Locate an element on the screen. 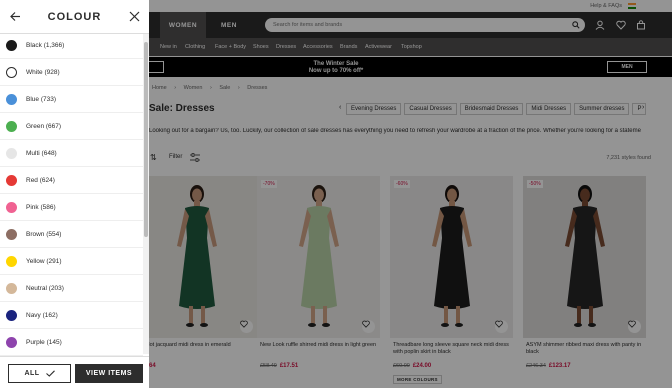 The width and height of the screenshot is (672, 388). colour-option-yellow: Yellow (291) is located at coordinates (71, 261).